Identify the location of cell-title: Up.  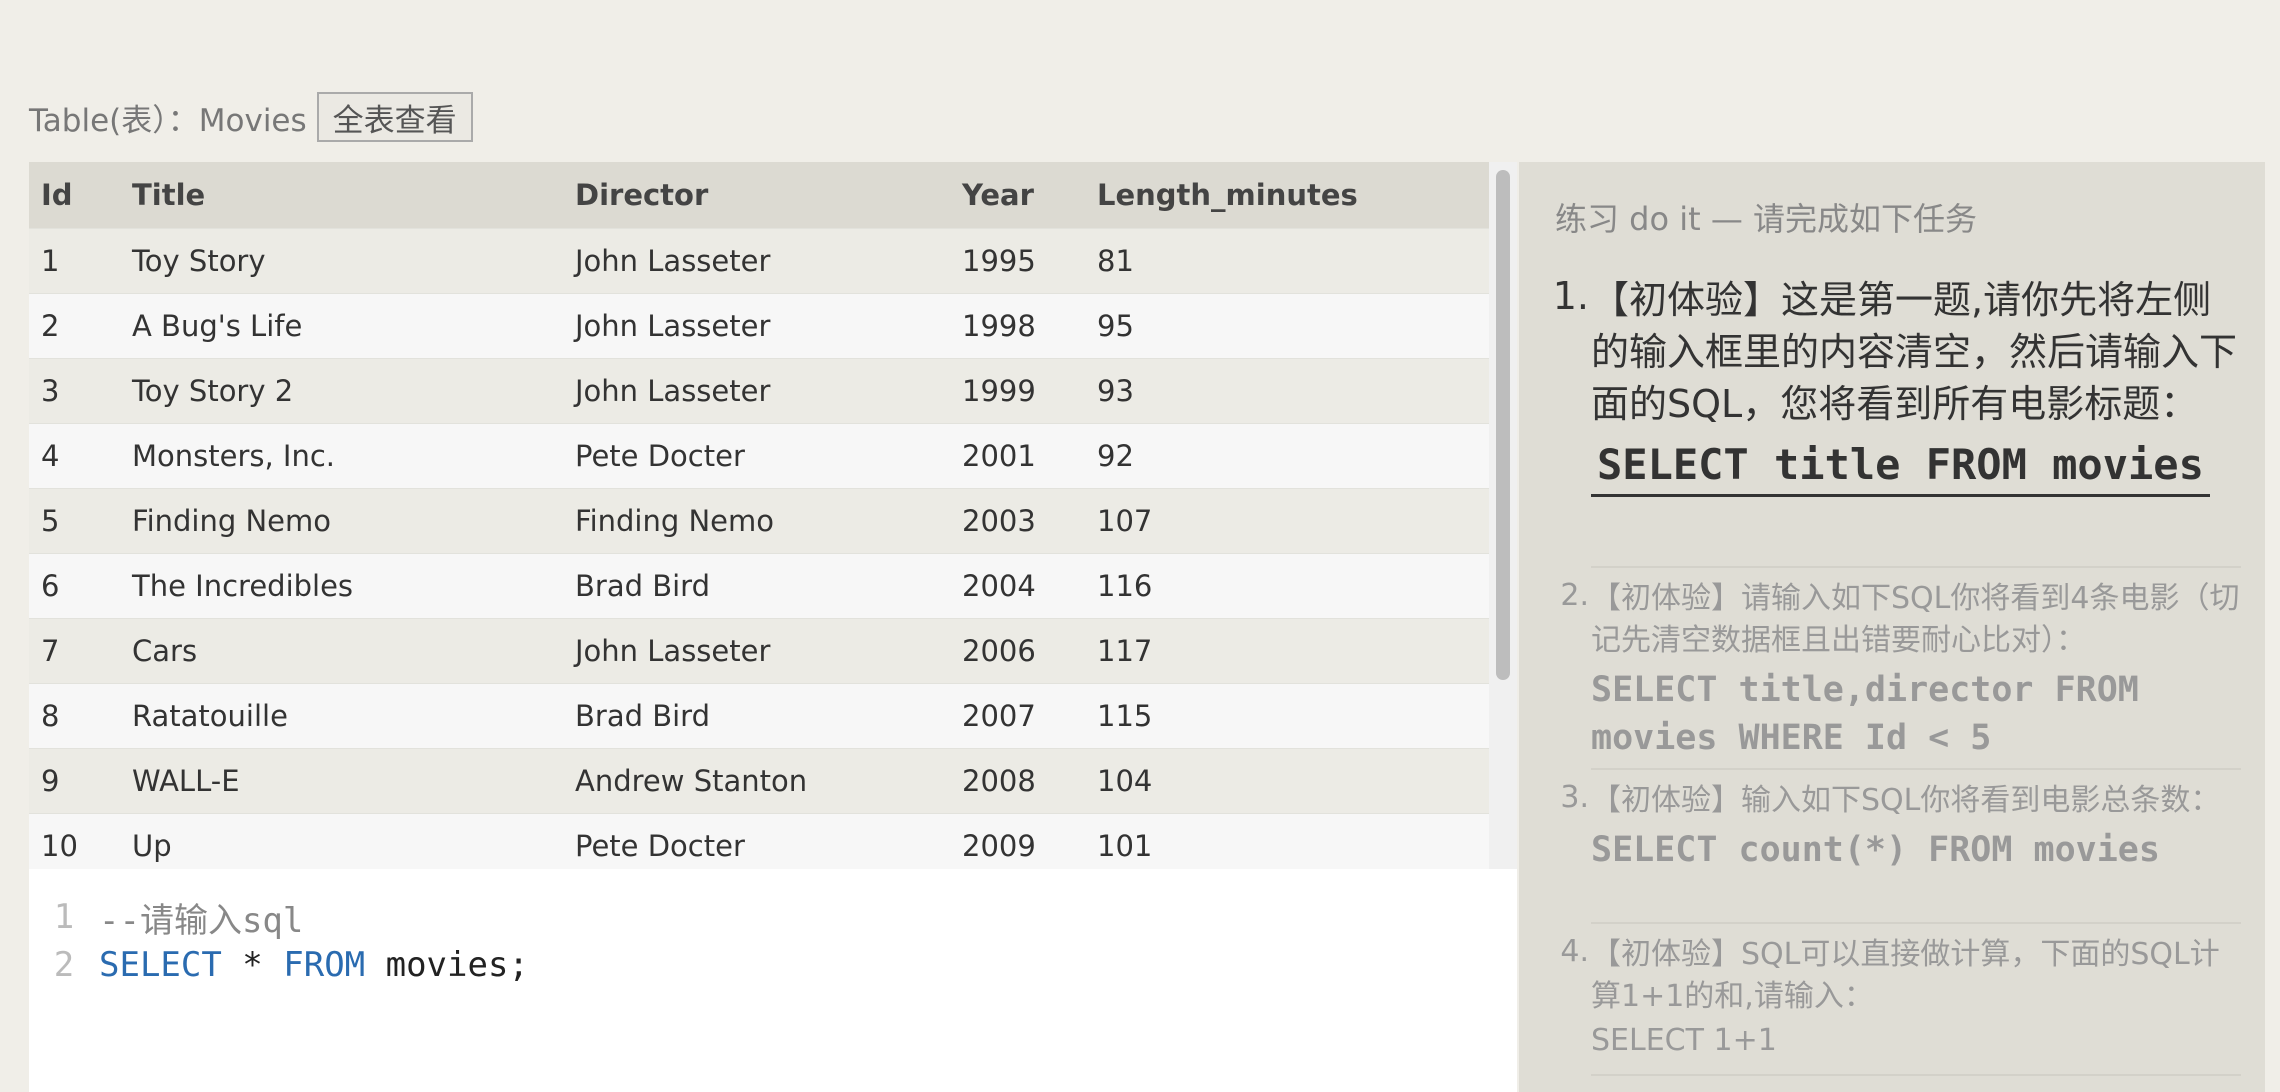
(152, 846).